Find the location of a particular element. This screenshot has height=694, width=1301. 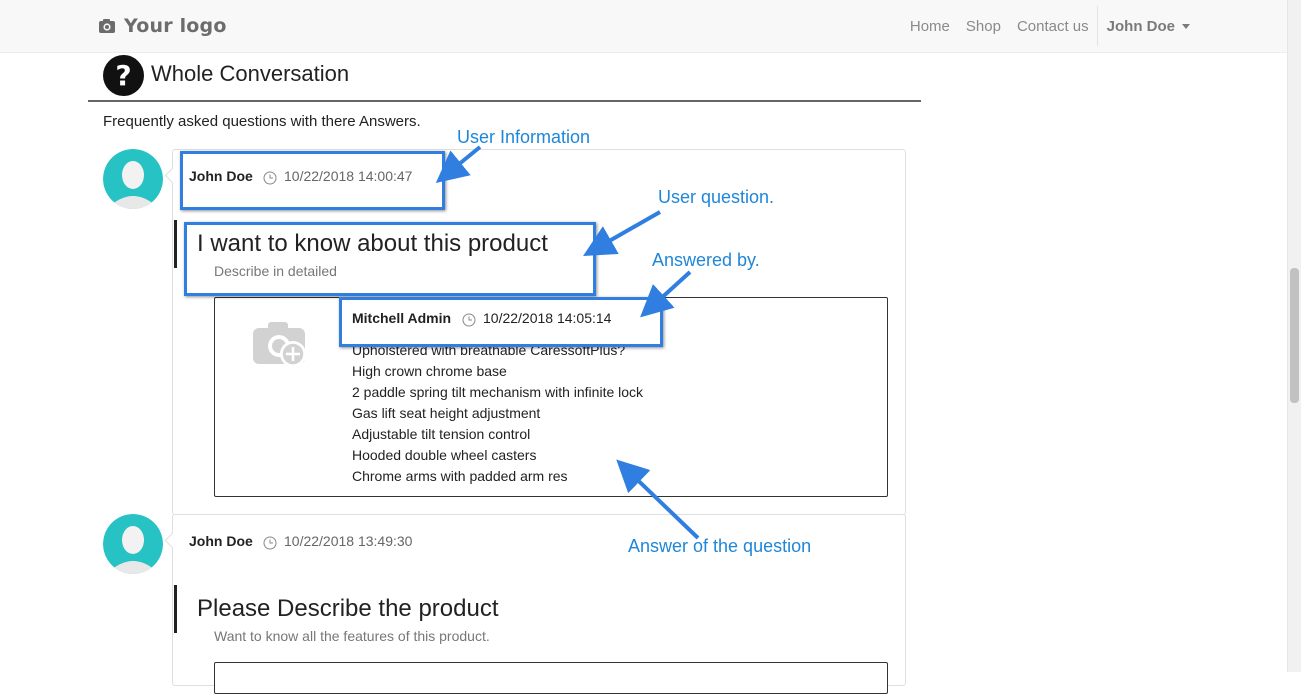

arrow-answer is located at coordinates (658, 499).